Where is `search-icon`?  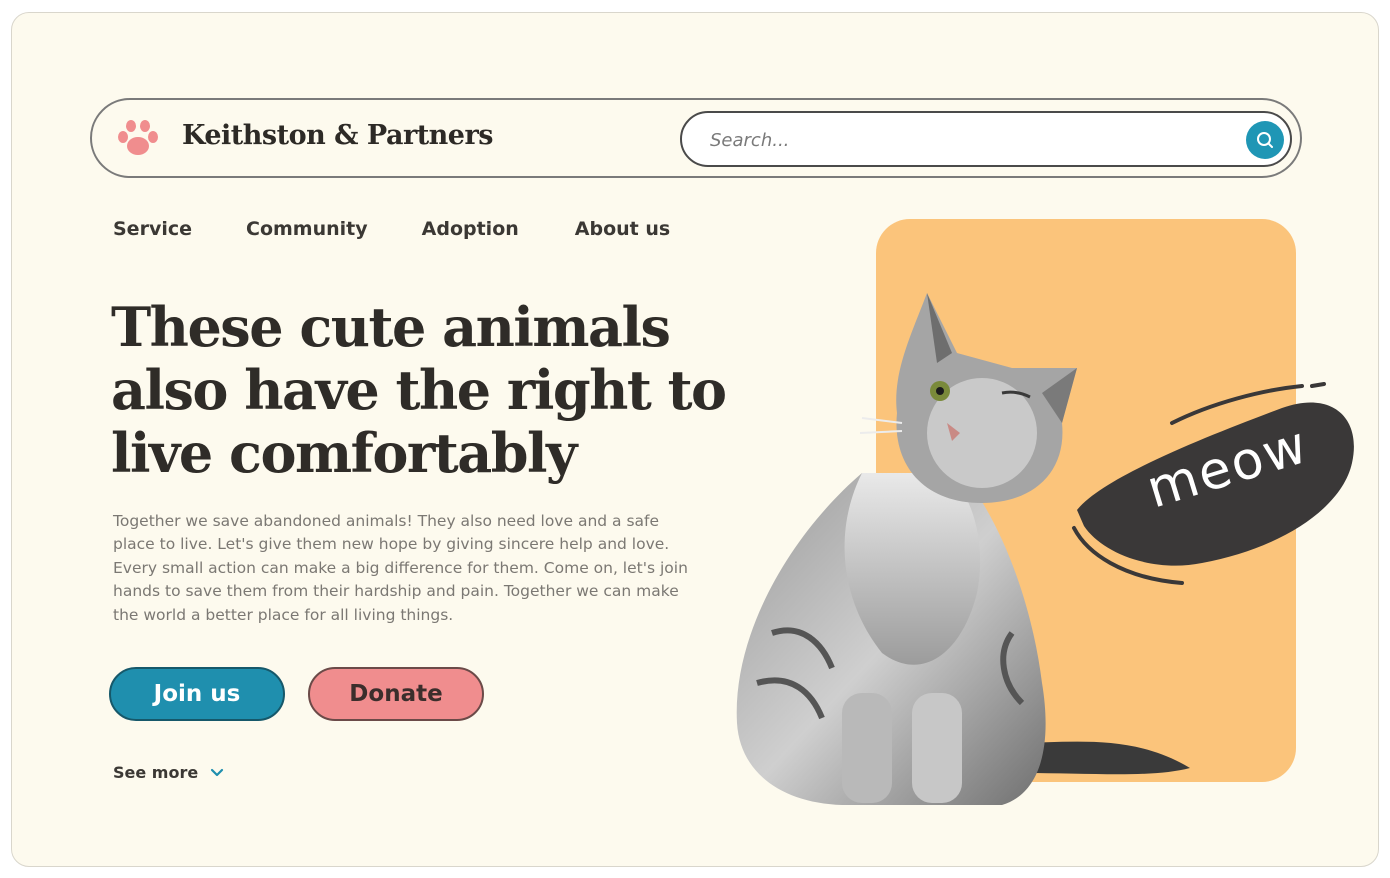
search-icon is located at coordinates (1265, 140).